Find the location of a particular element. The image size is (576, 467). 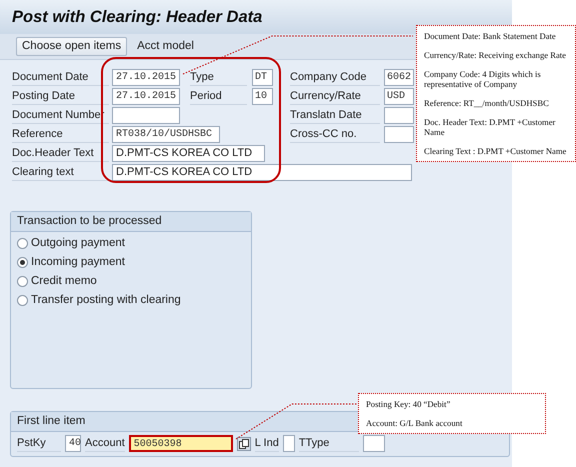

toolbar-button: Choose open items is located at coordinates (72, 46).